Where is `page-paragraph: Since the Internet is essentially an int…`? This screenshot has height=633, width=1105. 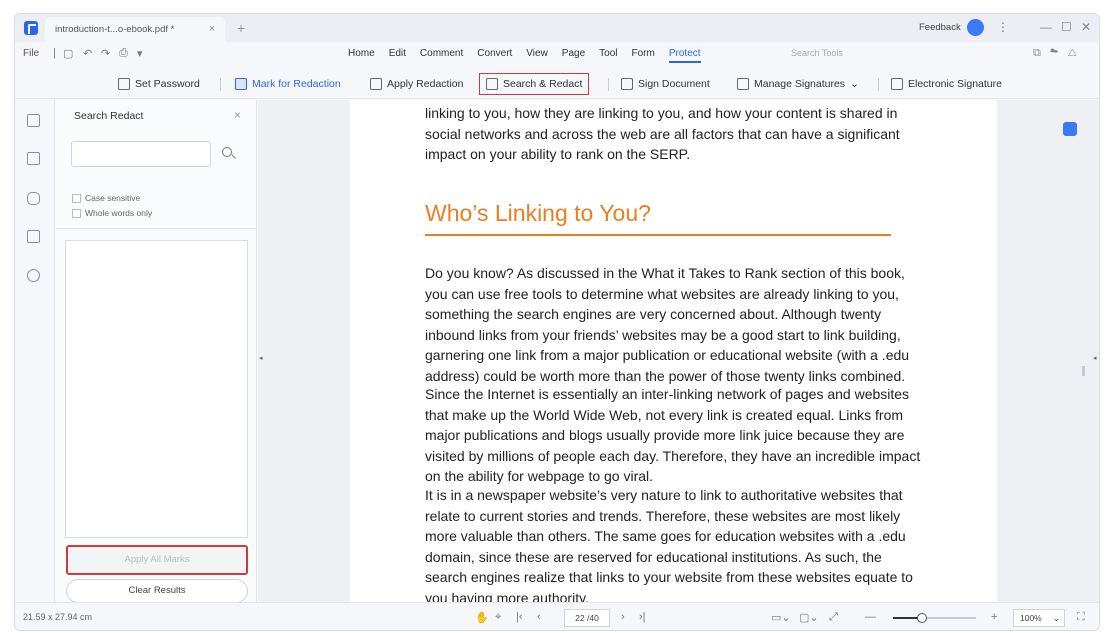 page-paragraph: Since the Internet is essentially an int… is located at coordinates (673, 435).